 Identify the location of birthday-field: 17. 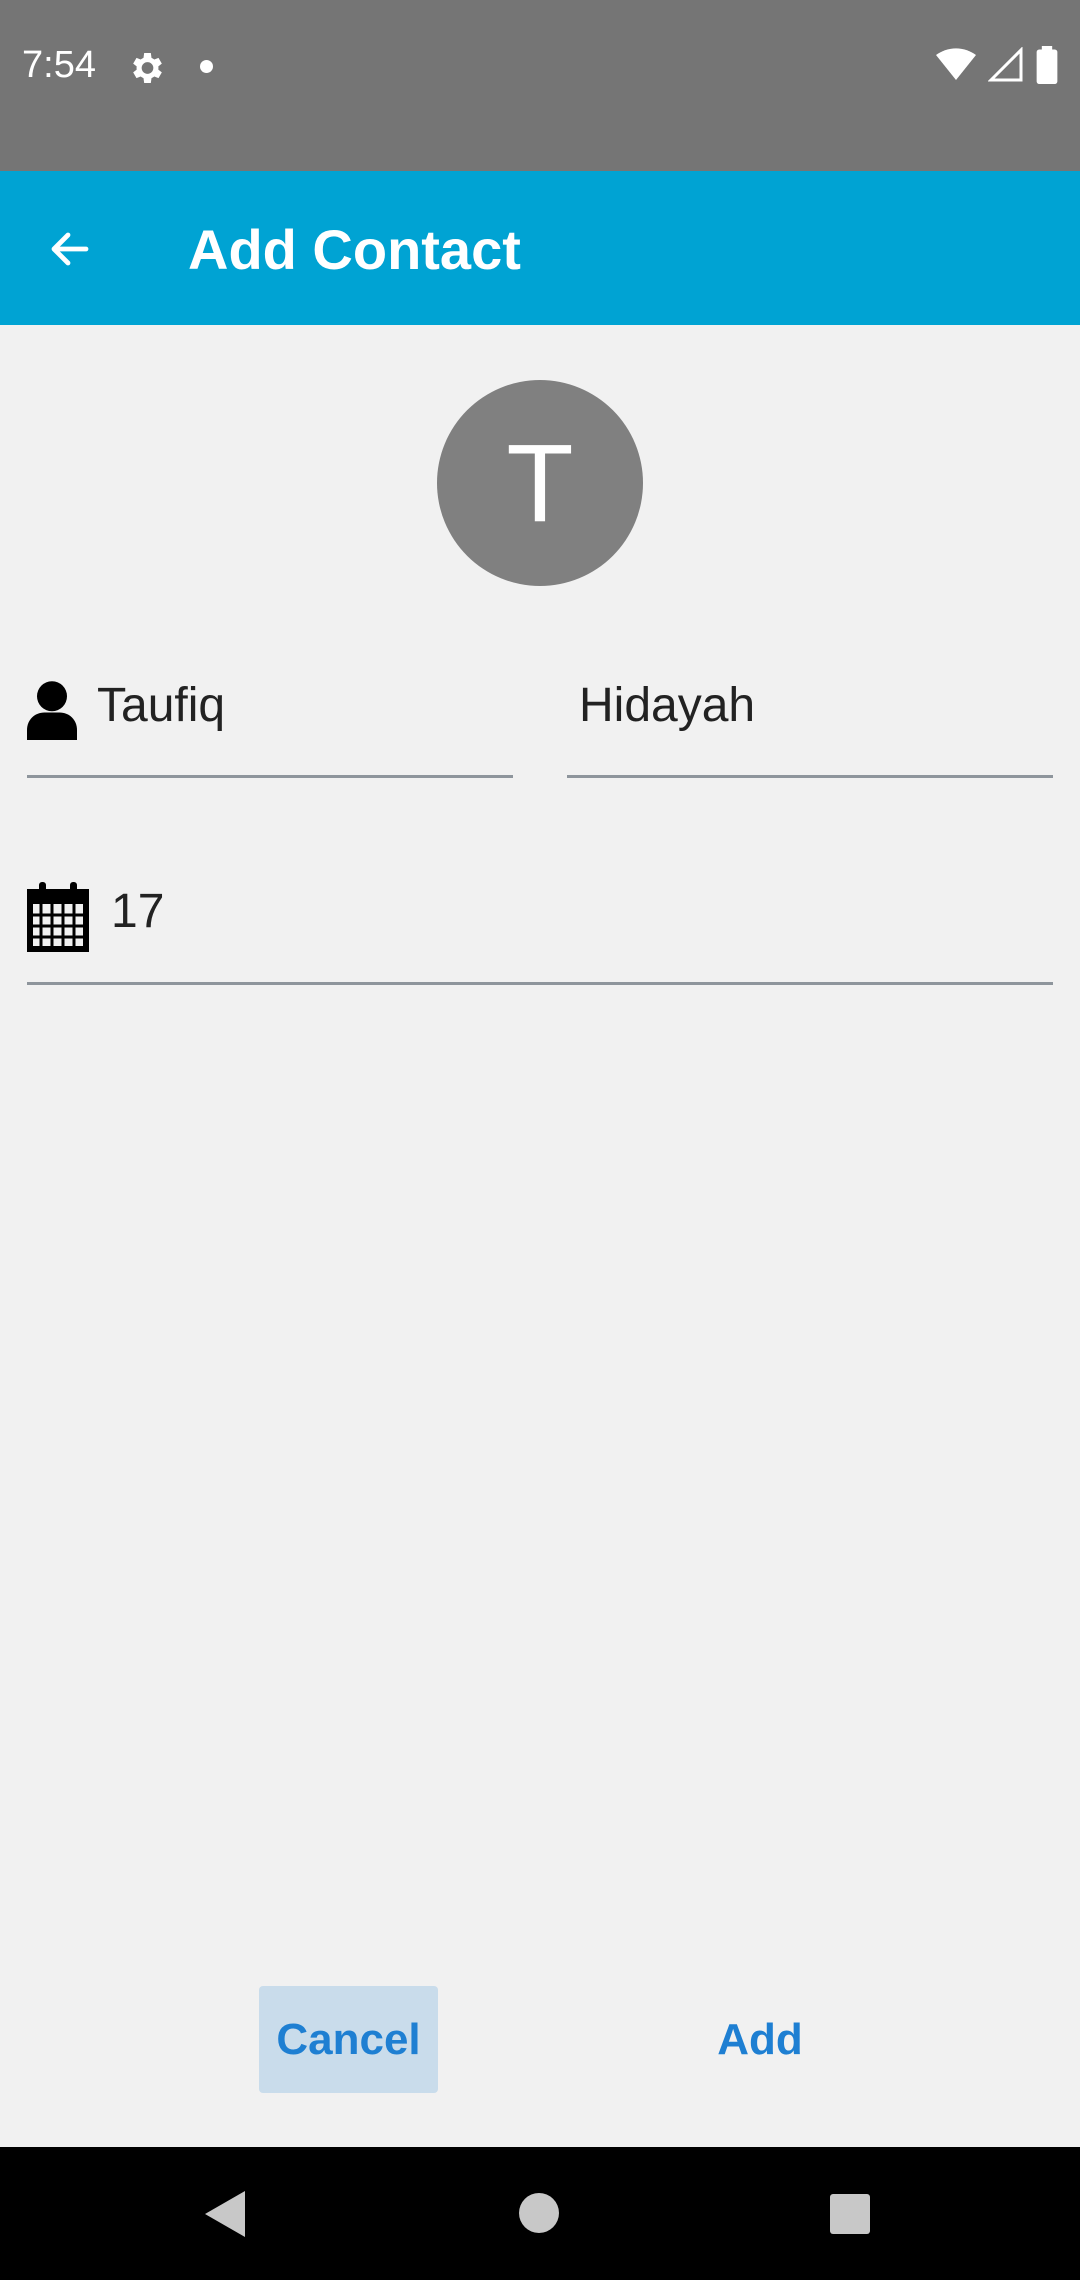
(540, 920).